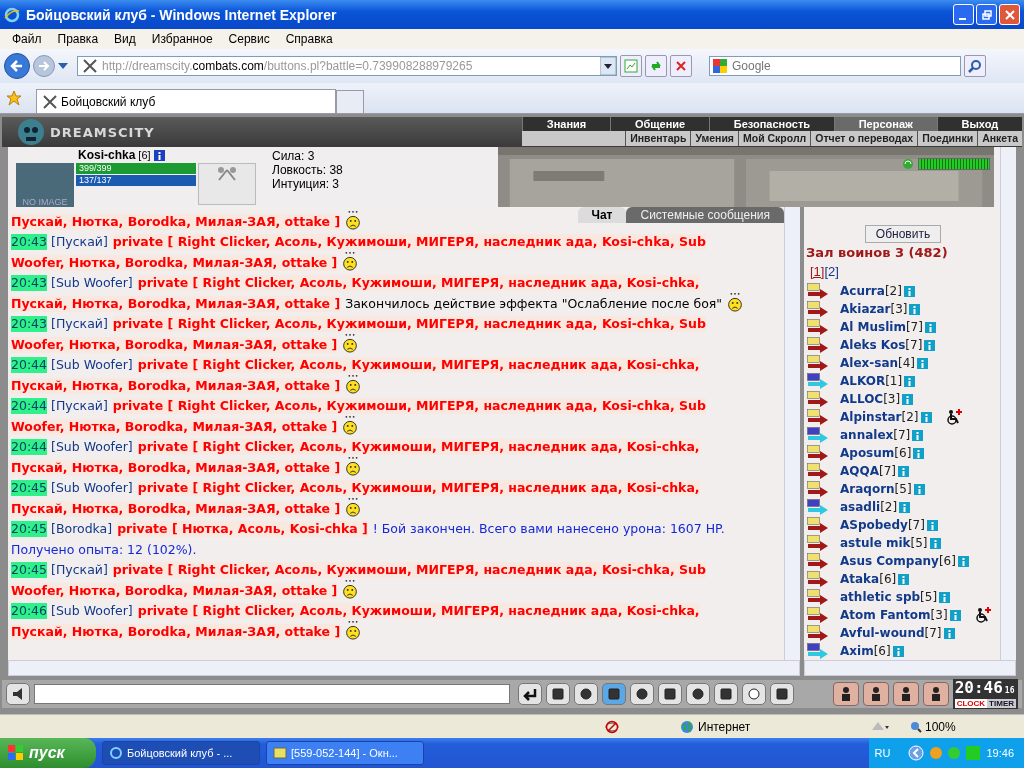 This screenshot has height=768, width=1024. Describe the element at coordinates (681, 66) in the screenshot. I see `stop-icon` at that location.